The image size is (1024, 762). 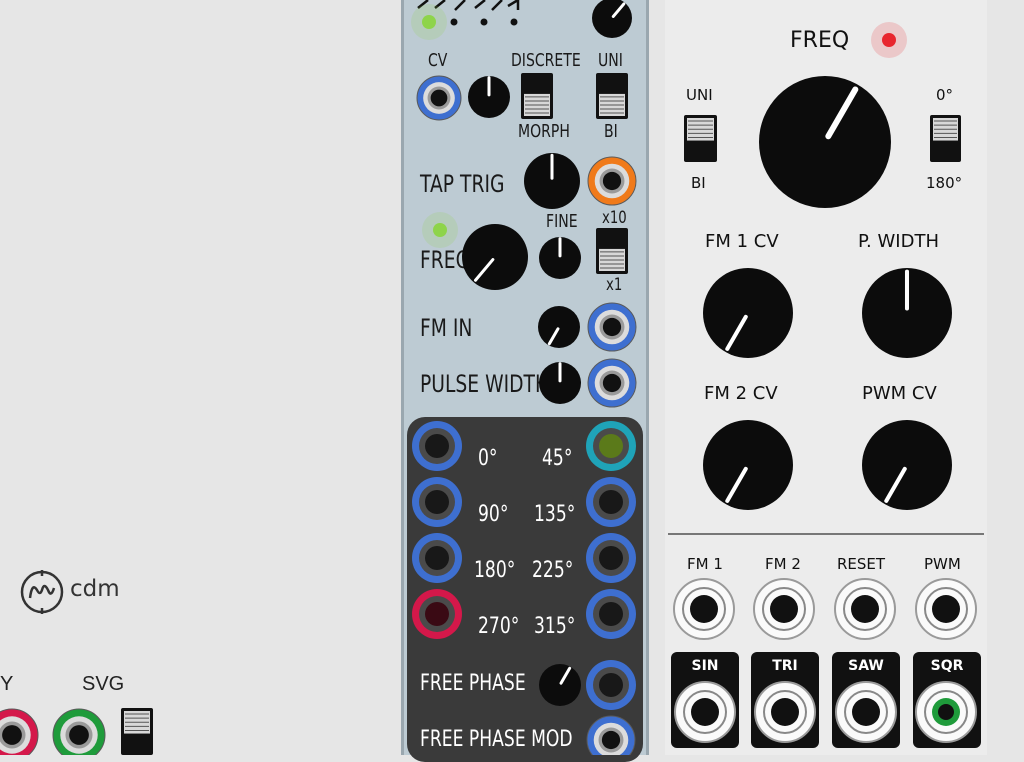 What do you see at coordinates (889, 40) in the screenshot?
I see `freq-indicator-led` at bounding box center [889, 40].